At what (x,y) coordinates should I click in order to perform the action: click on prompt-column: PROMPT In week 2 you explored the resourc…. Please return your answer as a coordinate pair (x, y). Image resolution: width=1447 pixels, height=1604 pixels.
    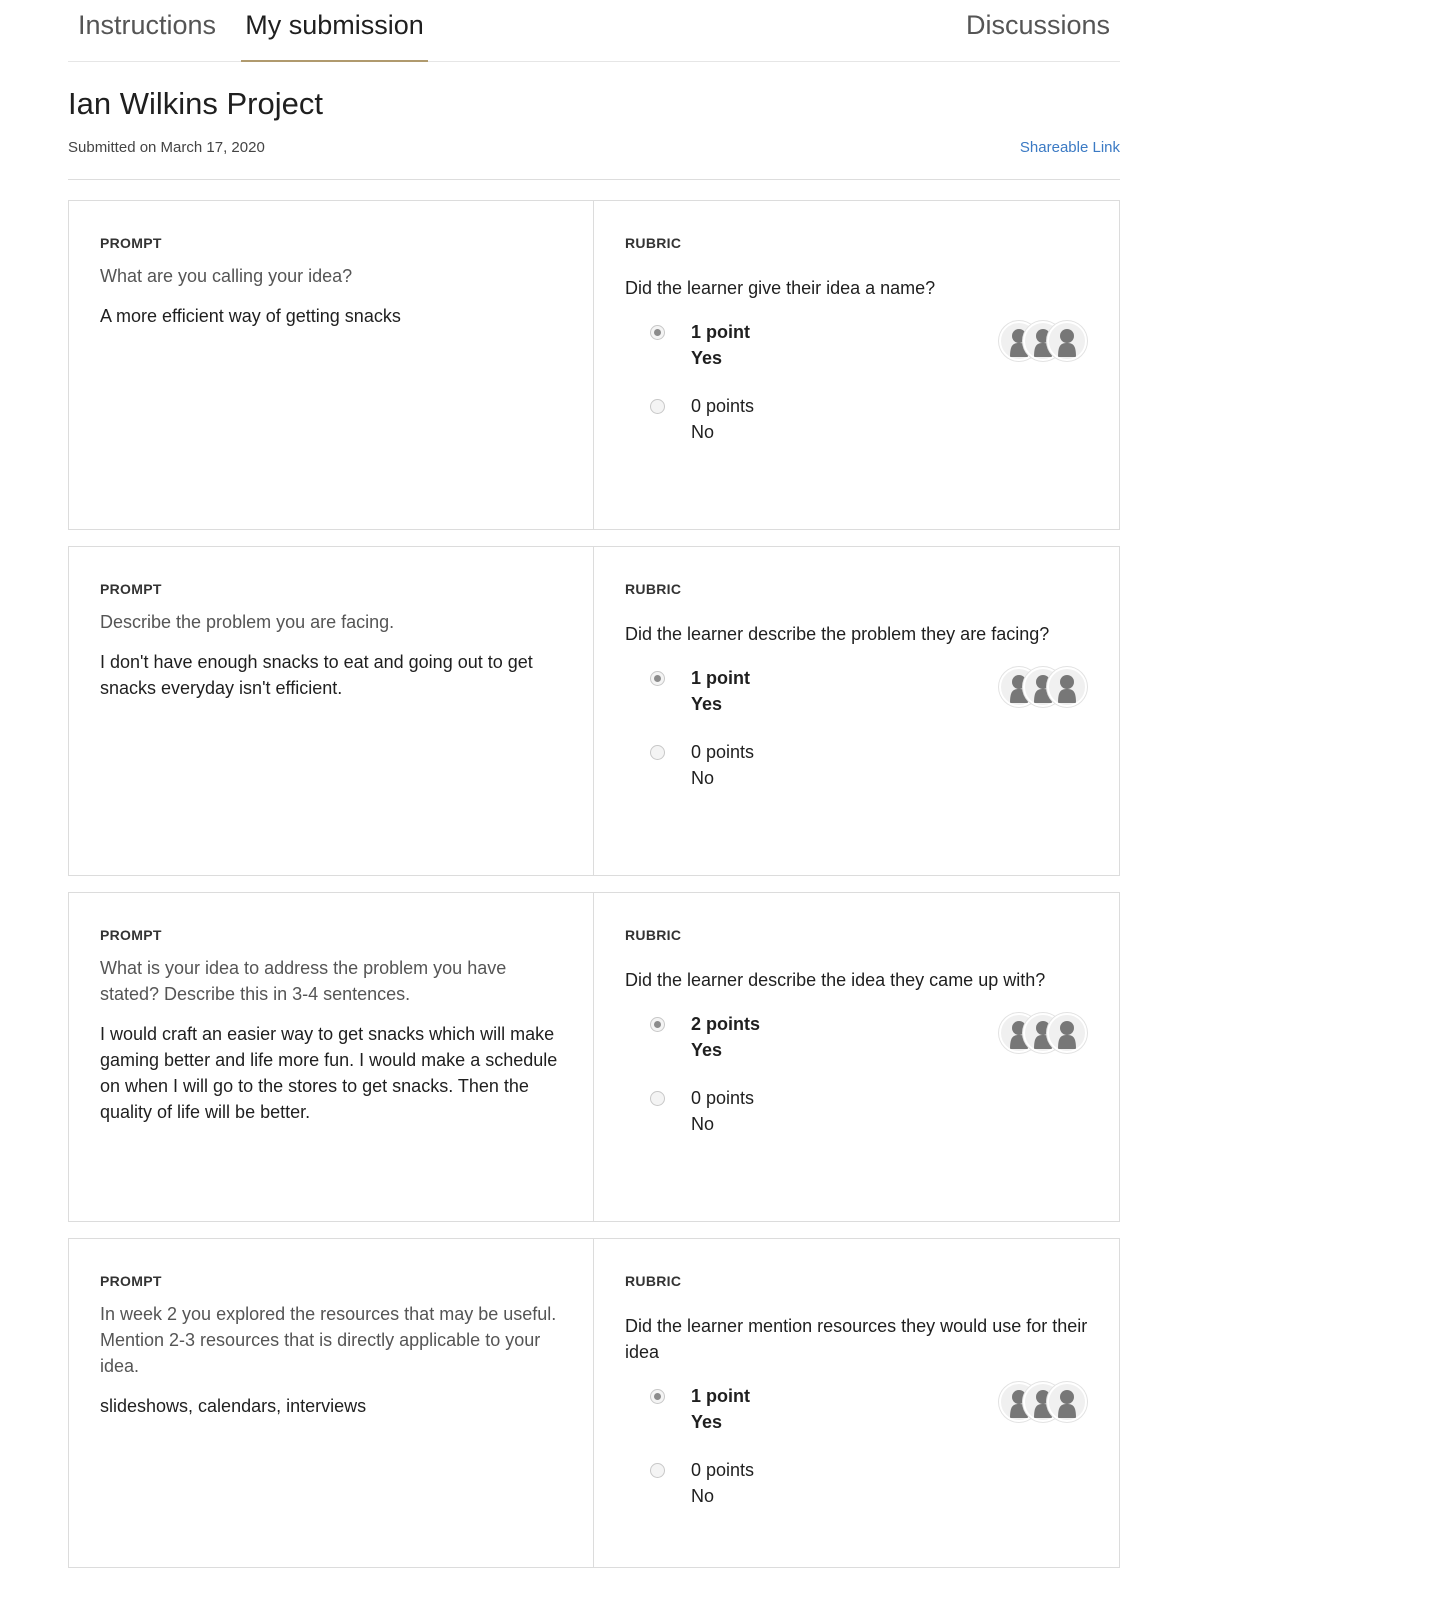
    Looking at the image, I should click on (331, 1403).